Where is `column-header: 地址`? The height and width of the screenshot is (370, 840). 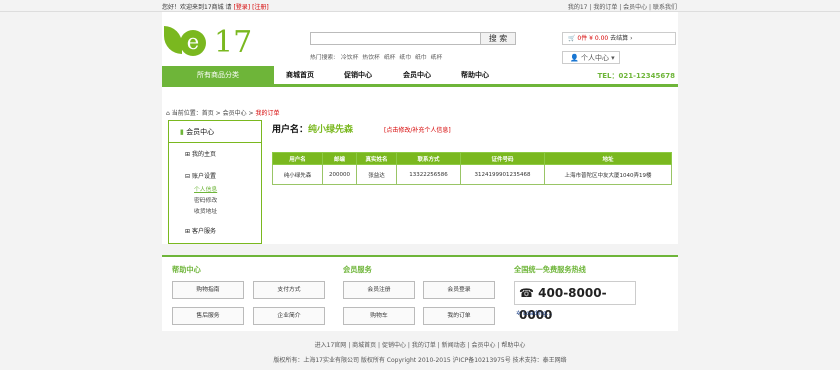 column-header: 地址 is located at coordinates (608, 158).